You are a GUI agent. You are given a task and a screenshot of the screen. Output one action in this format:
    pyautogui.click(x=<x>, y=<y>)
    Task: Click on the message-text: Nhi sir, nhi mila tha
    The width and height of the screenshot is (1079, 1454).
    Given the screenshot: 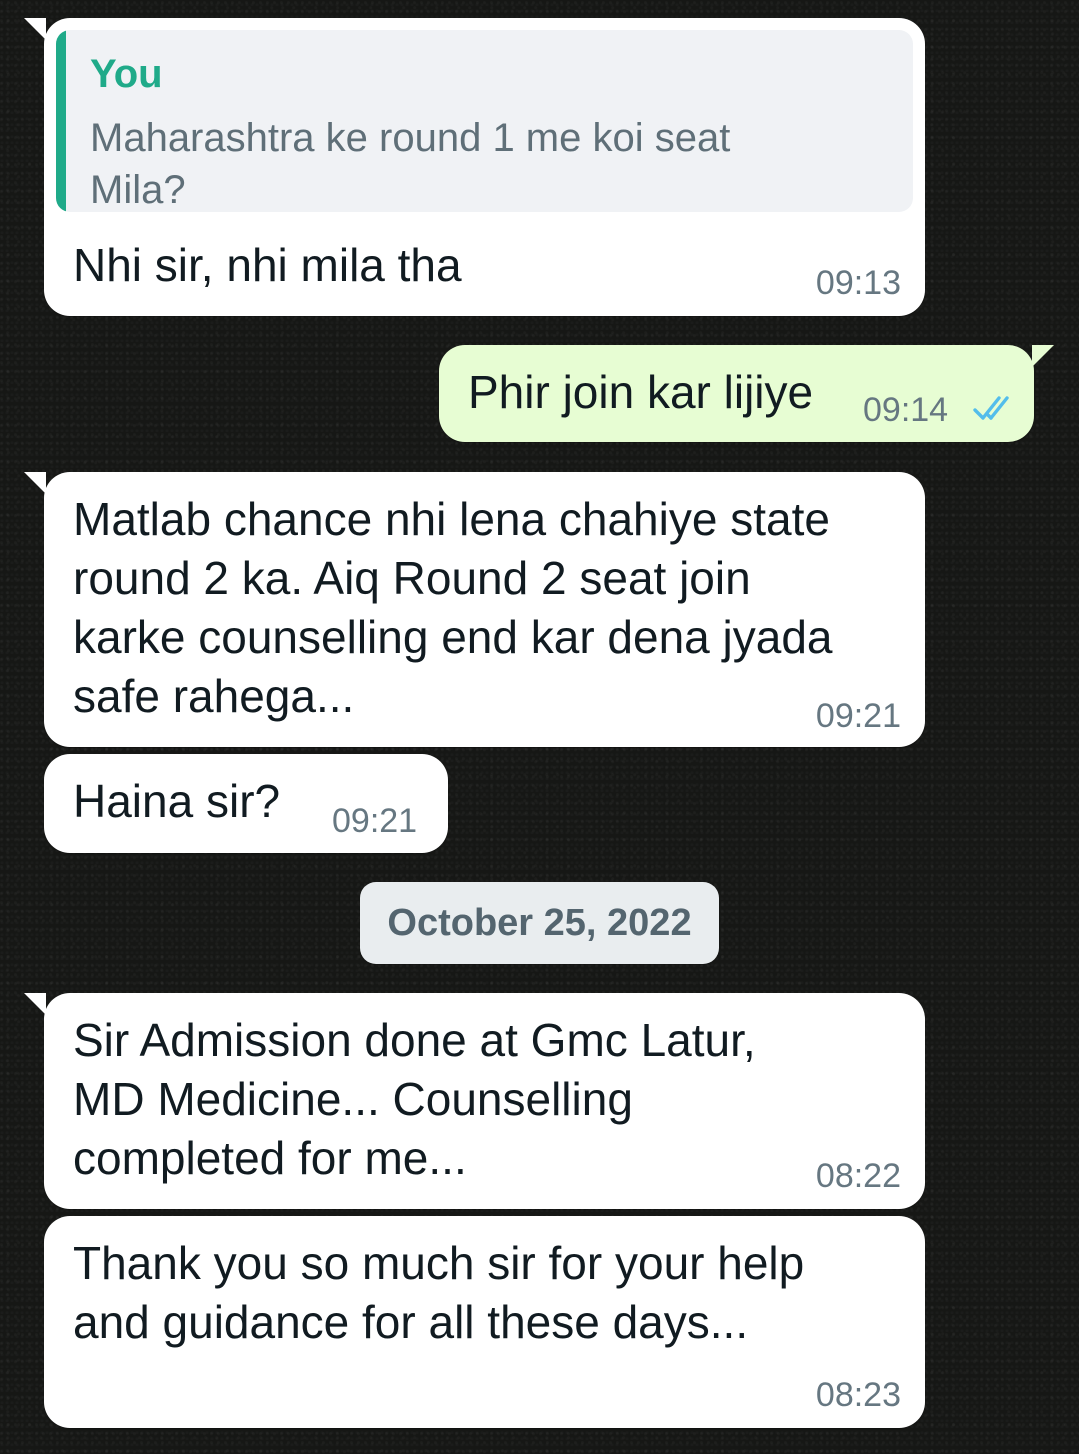 What is the action you would take?
    pyautogui.click(x=267, y=265)
    